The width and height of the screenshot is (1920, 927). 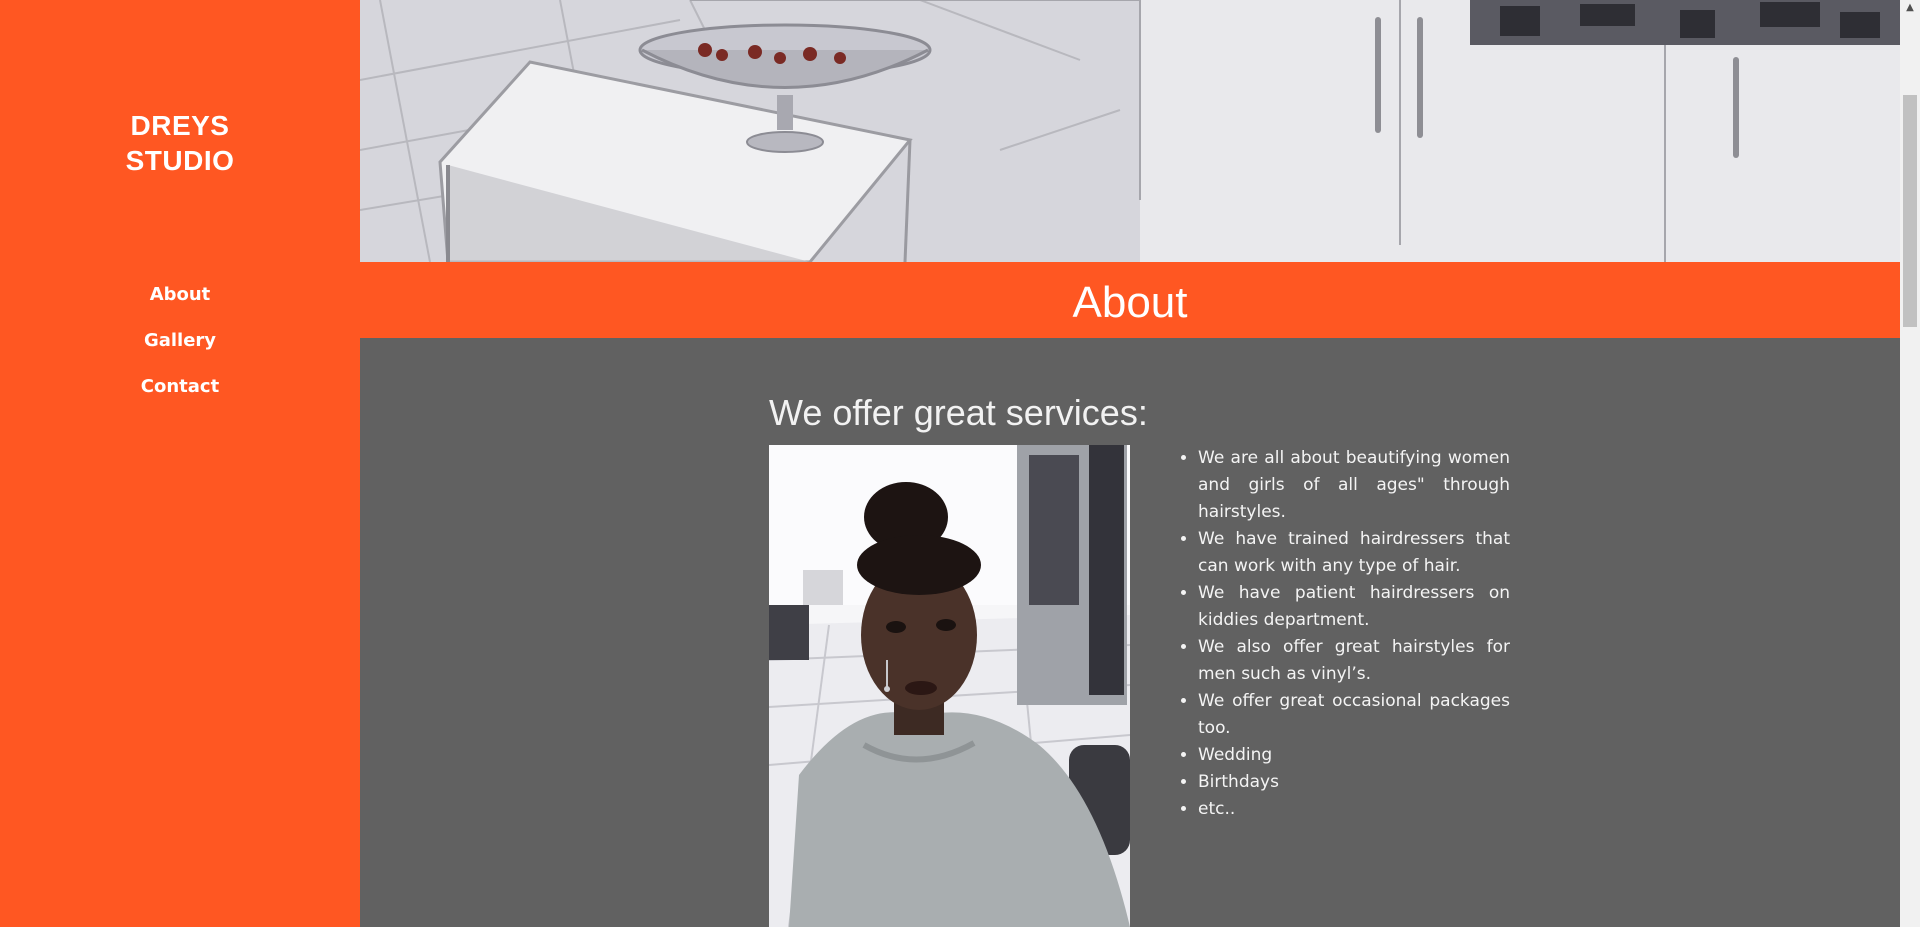 What do you see at coordinates (1910, 8) in the screenshot?
I see `caret-up-icon: ▲` at bounding box center [1910, 8].